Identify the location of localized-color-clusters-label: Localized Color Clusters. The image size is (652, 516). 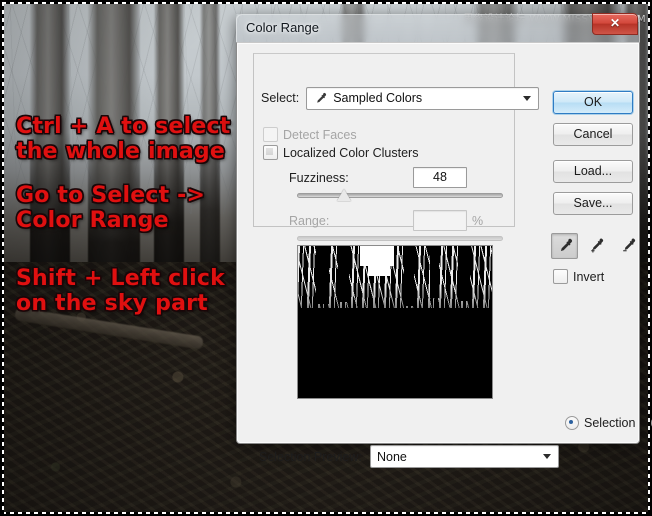
(351, 152).